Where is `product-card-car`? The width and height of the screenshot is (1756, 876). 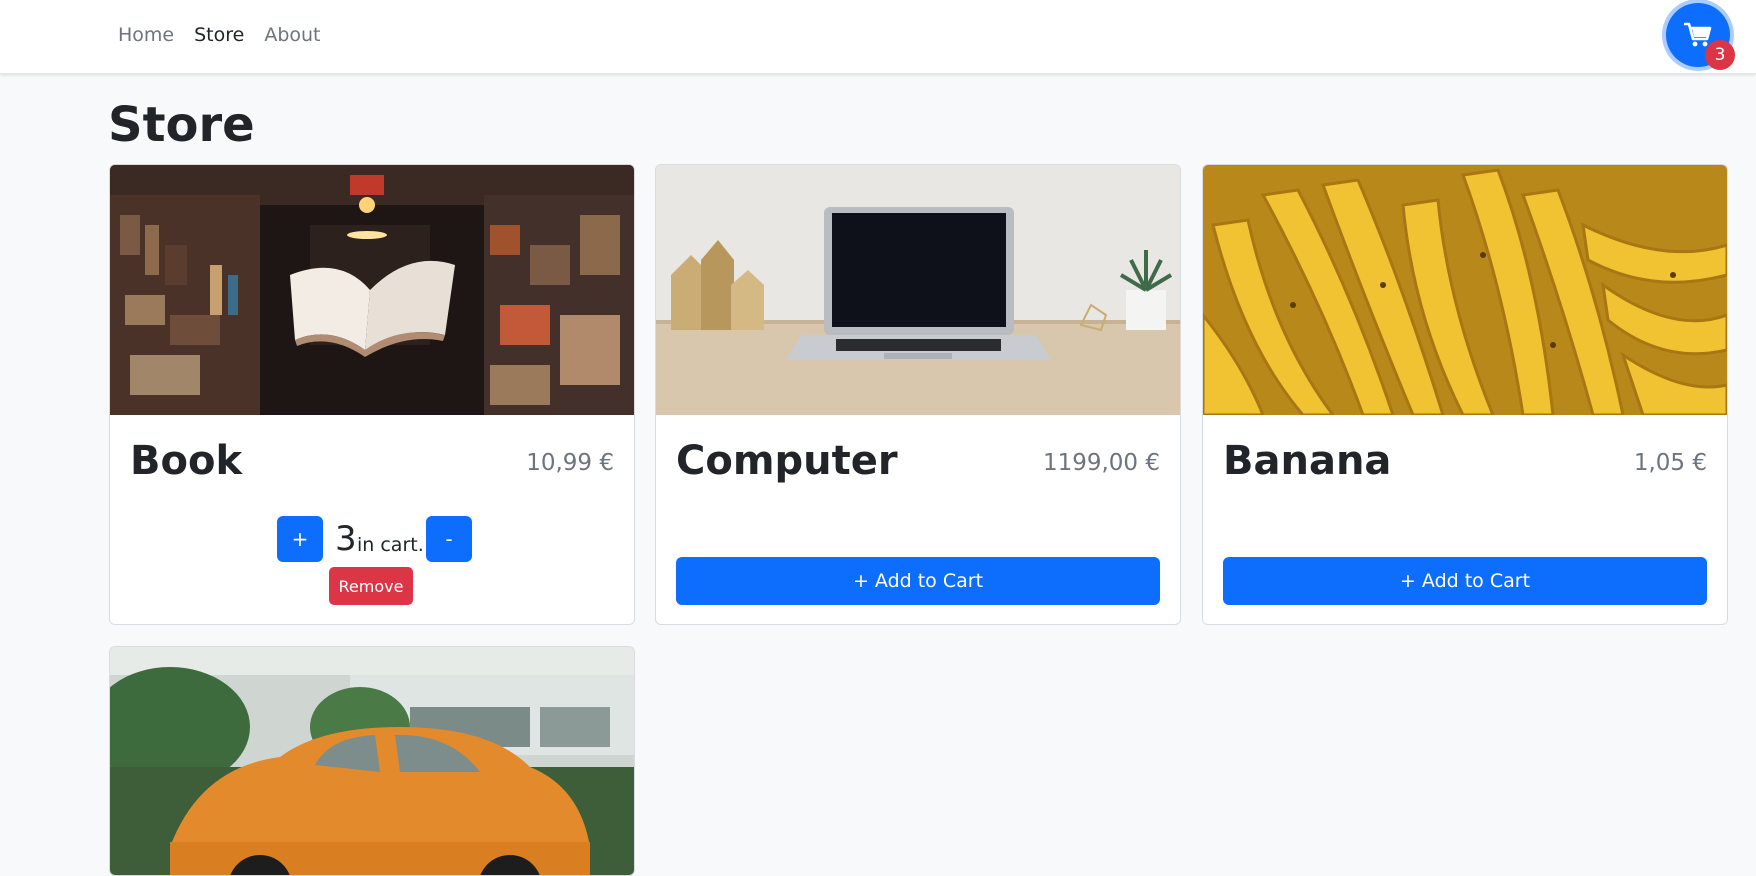
product-card-car is located at coordinates (372, 761).